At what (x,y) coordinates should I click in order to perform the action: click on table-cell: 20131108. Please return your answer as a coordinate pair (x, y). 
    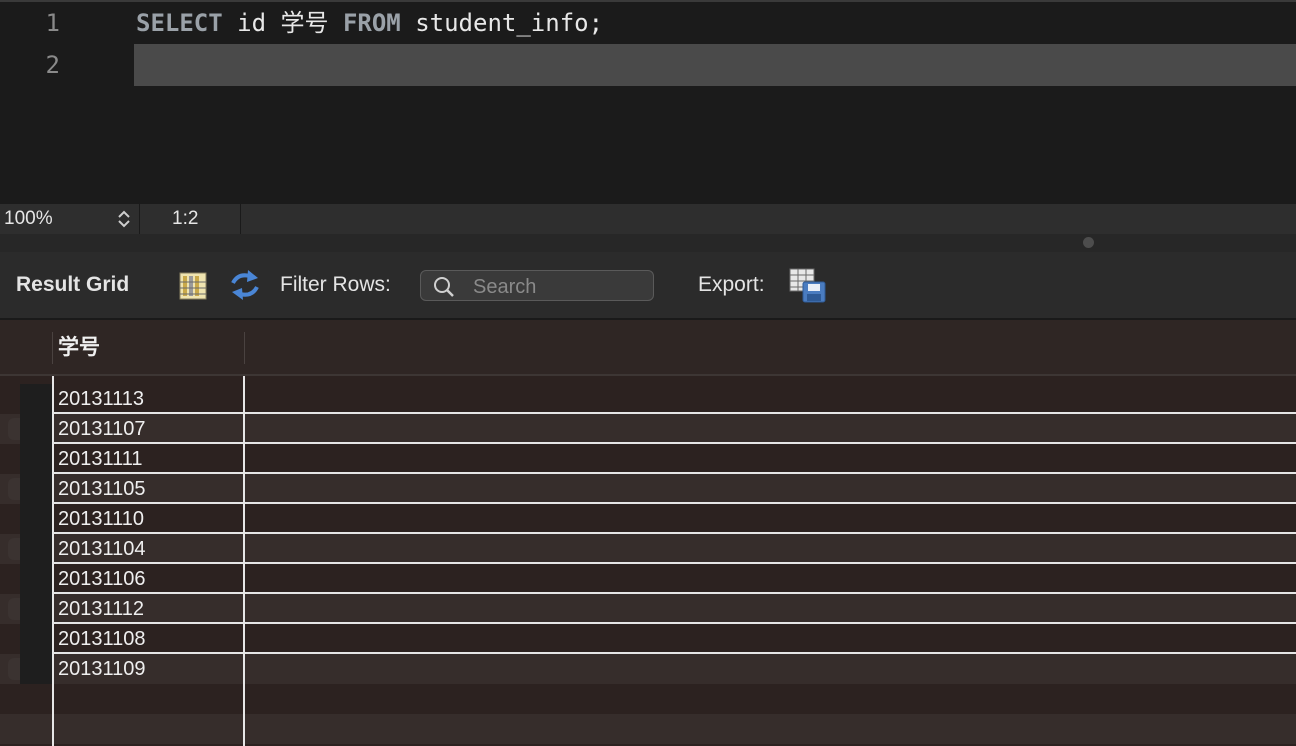
    Looking at the image, I should click on (102, 639).